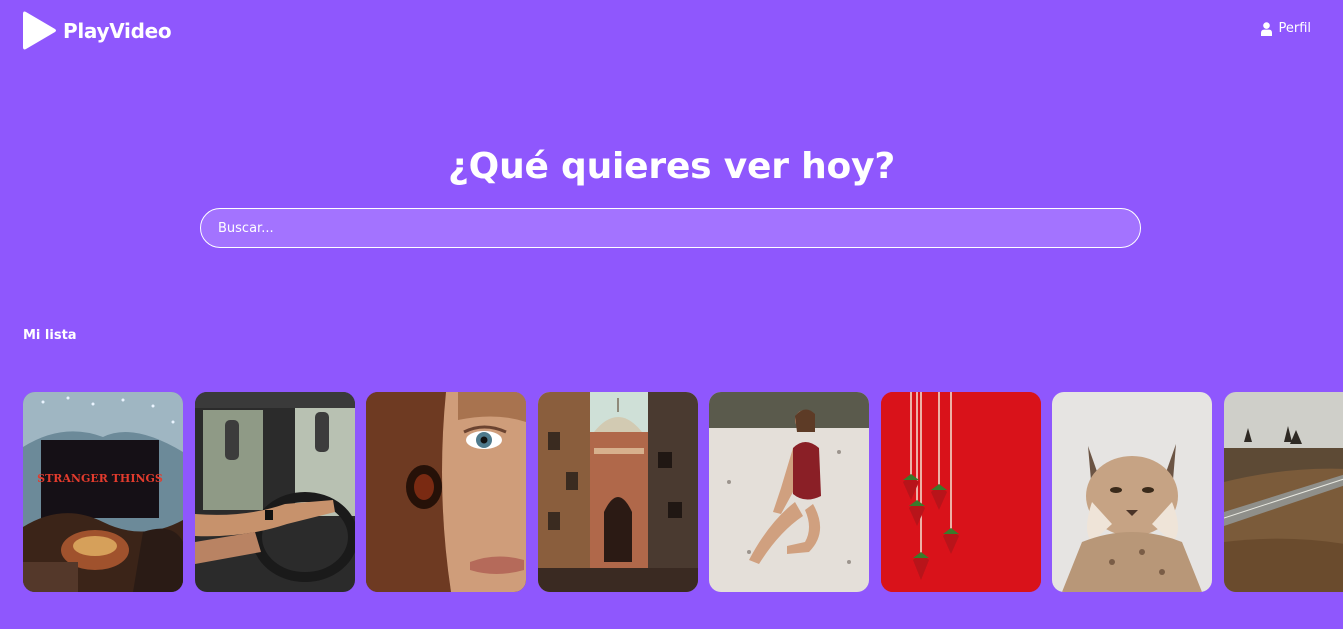  I want to click on strawberries-on-red-poster, so click(960, 492).